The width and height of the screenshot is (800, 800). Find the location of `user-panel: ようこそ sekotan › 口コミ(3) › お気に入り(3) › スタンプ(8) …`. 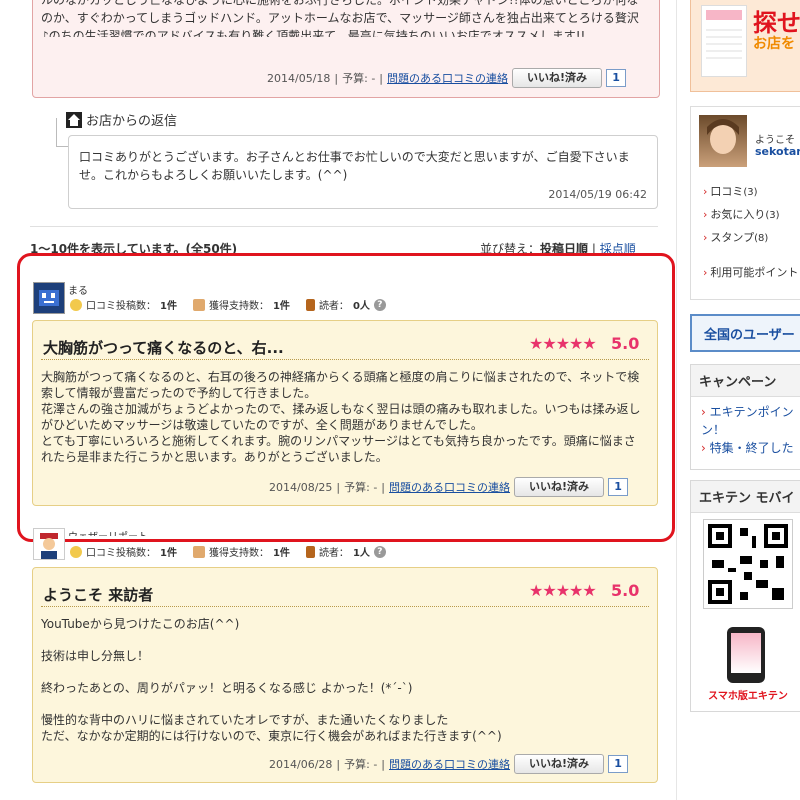

user-panel: ようこそ sekotan › 口コミ(3) › お気に入り(3) › スタンプ(8) … is located at coordinates (745, 203).